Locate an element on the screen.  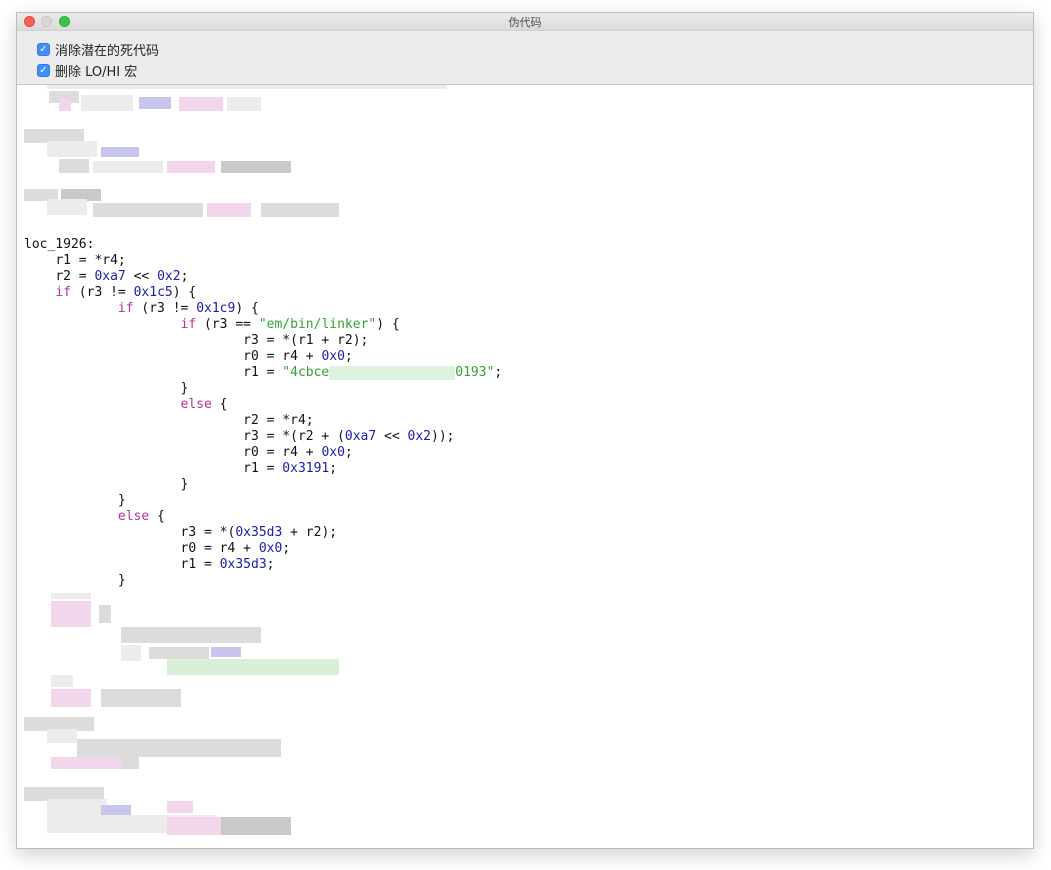
remove-lohi-macro-option: ✓ 删除 LO/HI 宏 is located at coordinates (87, 70).